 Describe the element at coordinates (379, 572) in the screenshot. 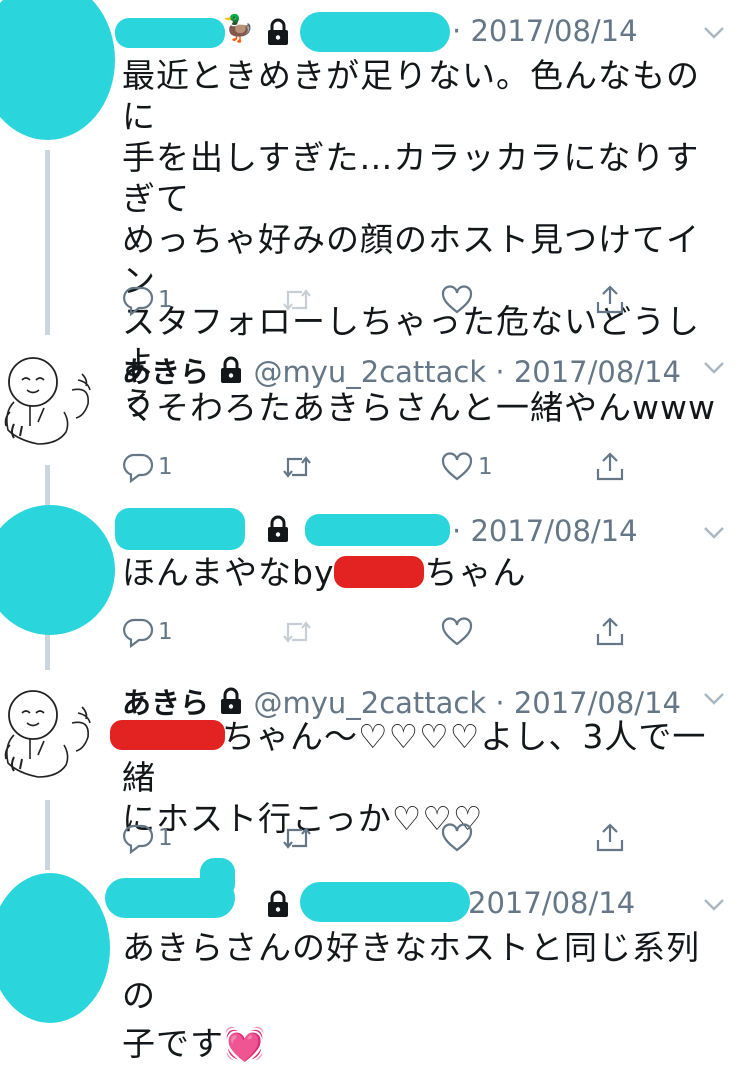

I see `redacted-name-inline` at that location.